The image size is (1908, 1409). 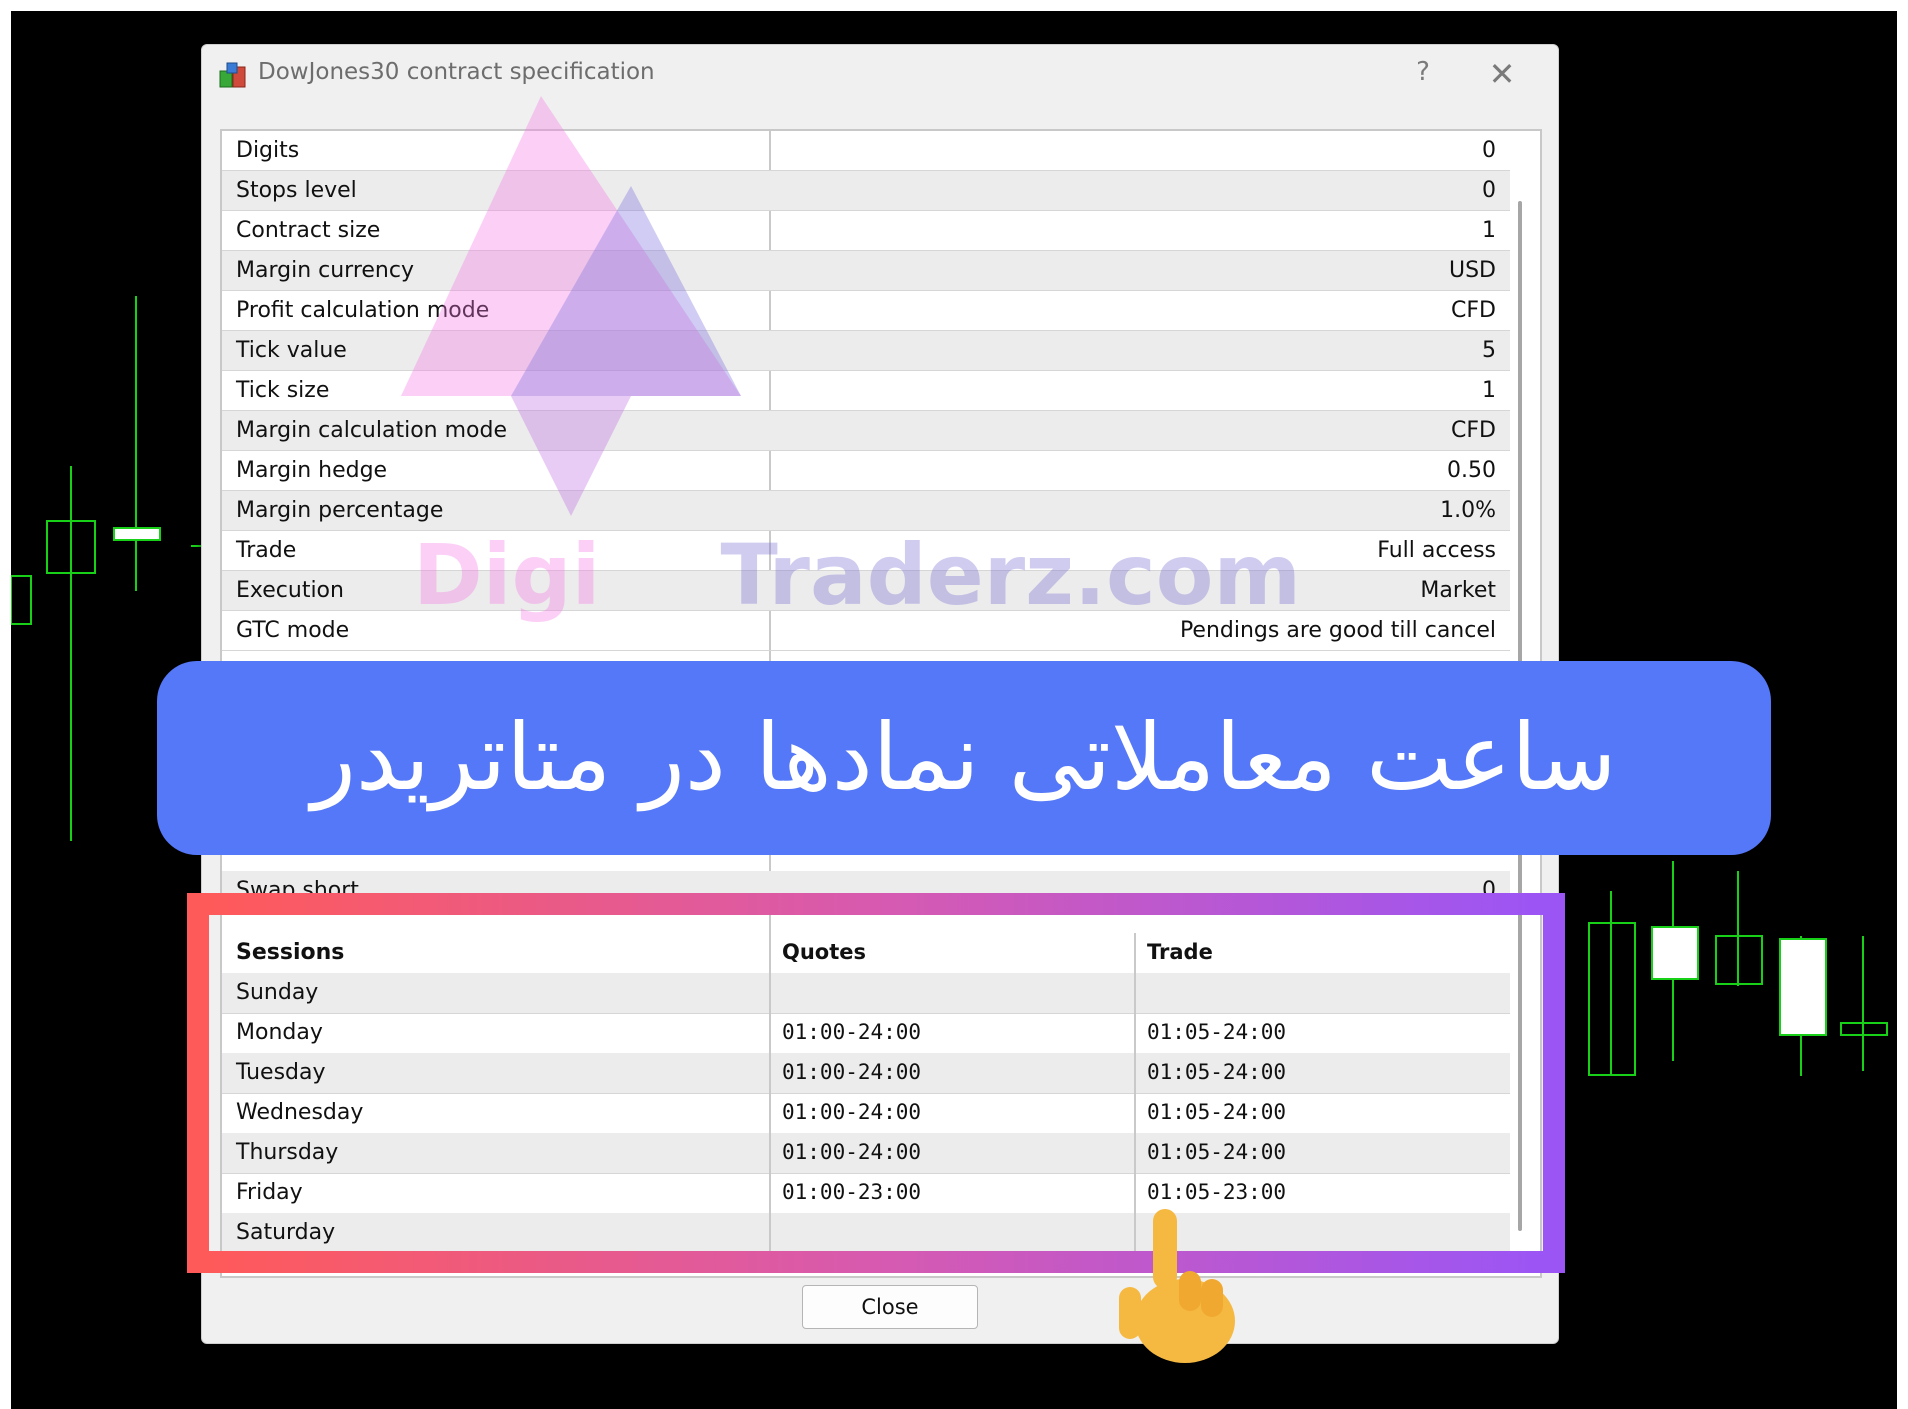 I want to click on property-row: Contract size 1, so click(x=866, y=231).